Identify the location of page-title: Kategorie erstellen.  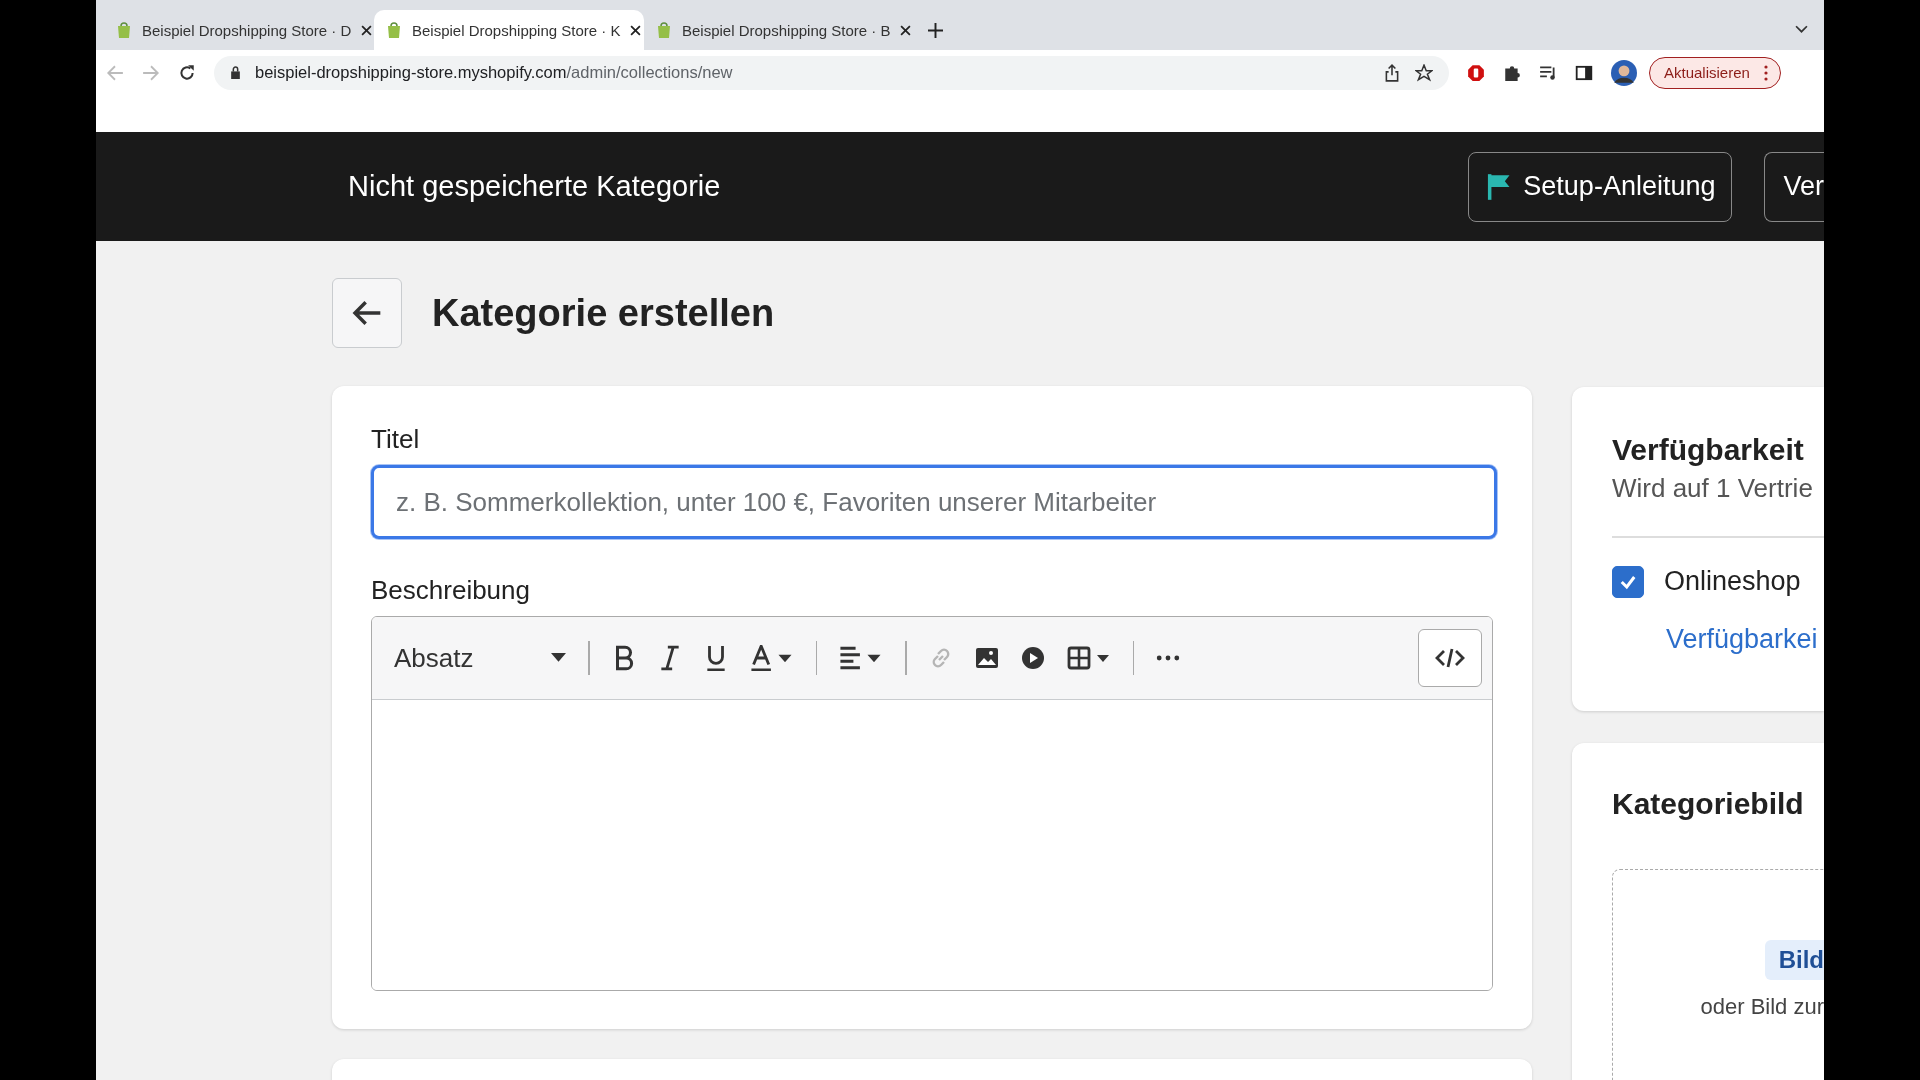
(603, 313).